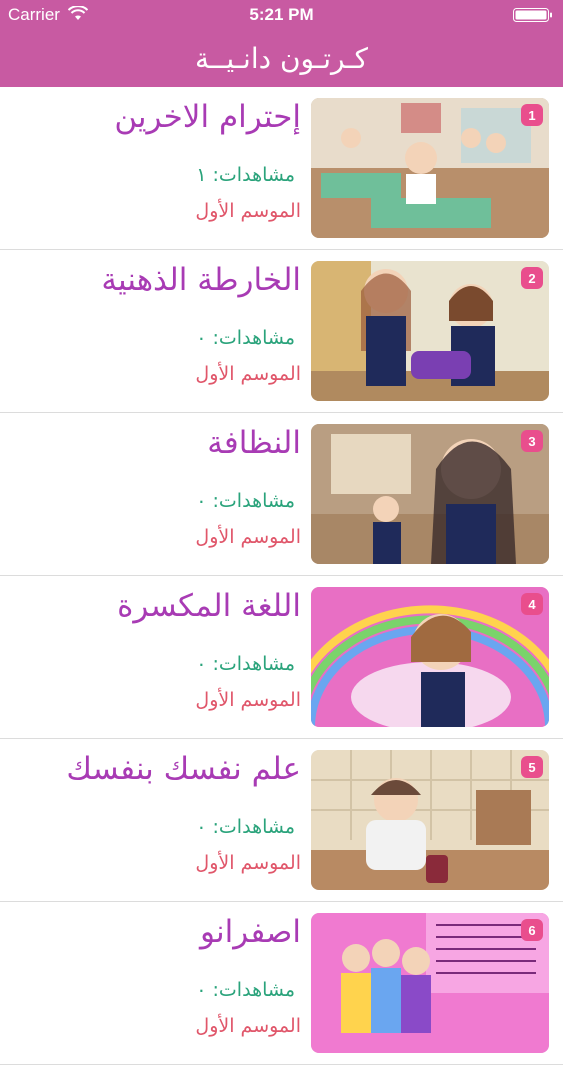 The image size is (563, 1065). Describe the element at coordinates (250, 932) in the screenshot. I see `episode-title: اصفرانو` at that location.